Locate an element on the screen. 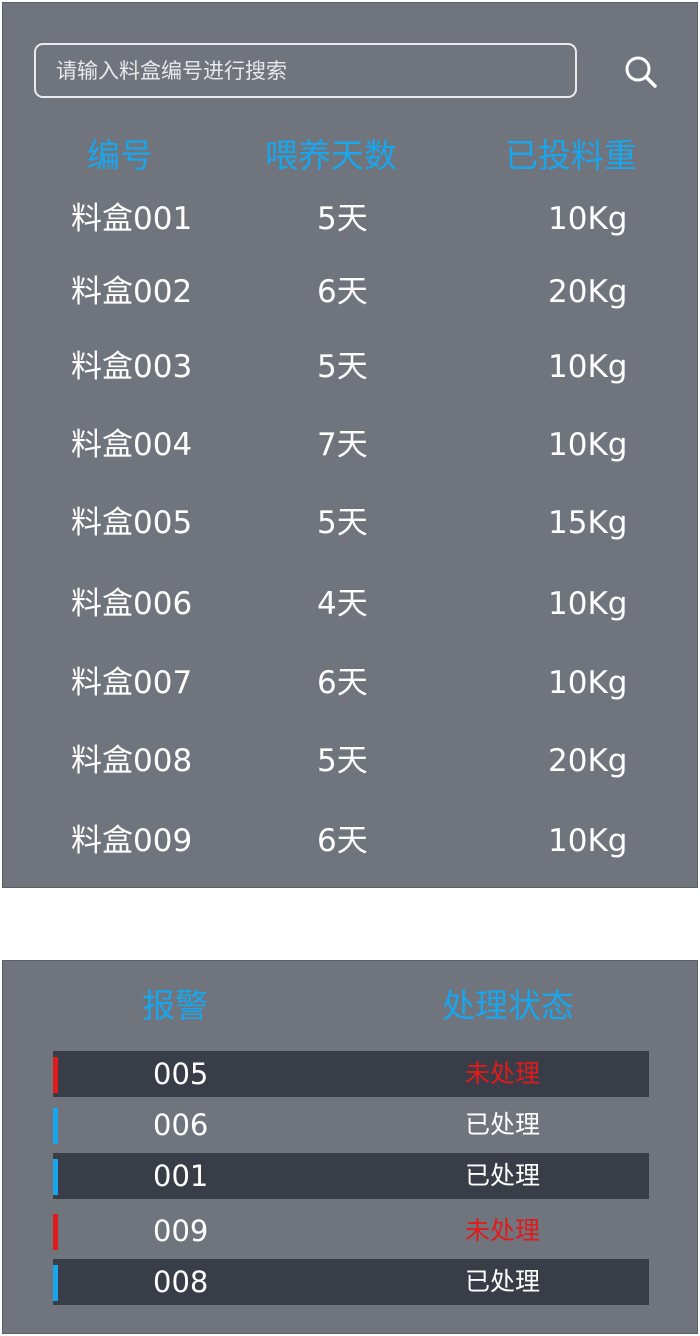 The width and height of the screenshot is (700, 1336). table-row: 料盒007 6天 10Kg is located at coordinates (351, 683).